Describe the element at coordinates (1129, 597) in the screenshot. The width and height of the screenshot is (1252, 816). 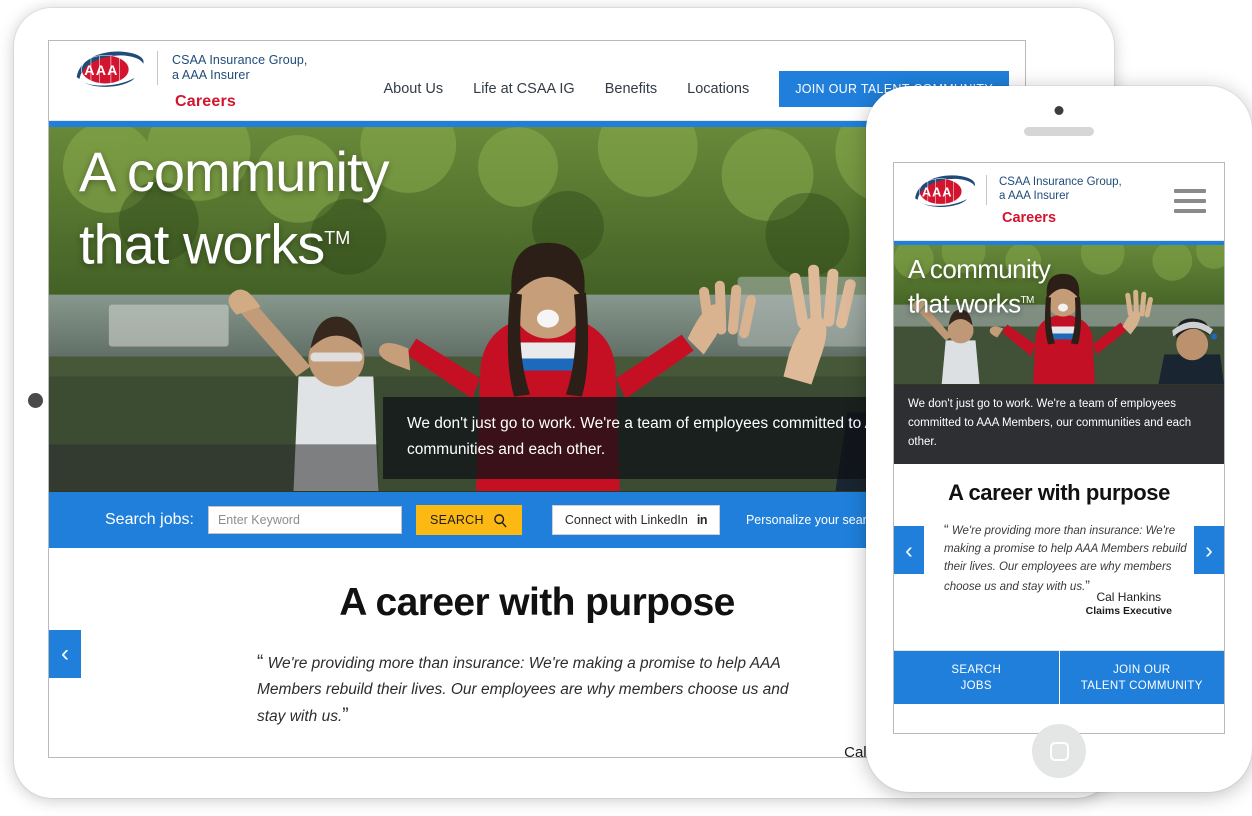
I see `mobile-quote-author-name: Cal Hankins` at that location.